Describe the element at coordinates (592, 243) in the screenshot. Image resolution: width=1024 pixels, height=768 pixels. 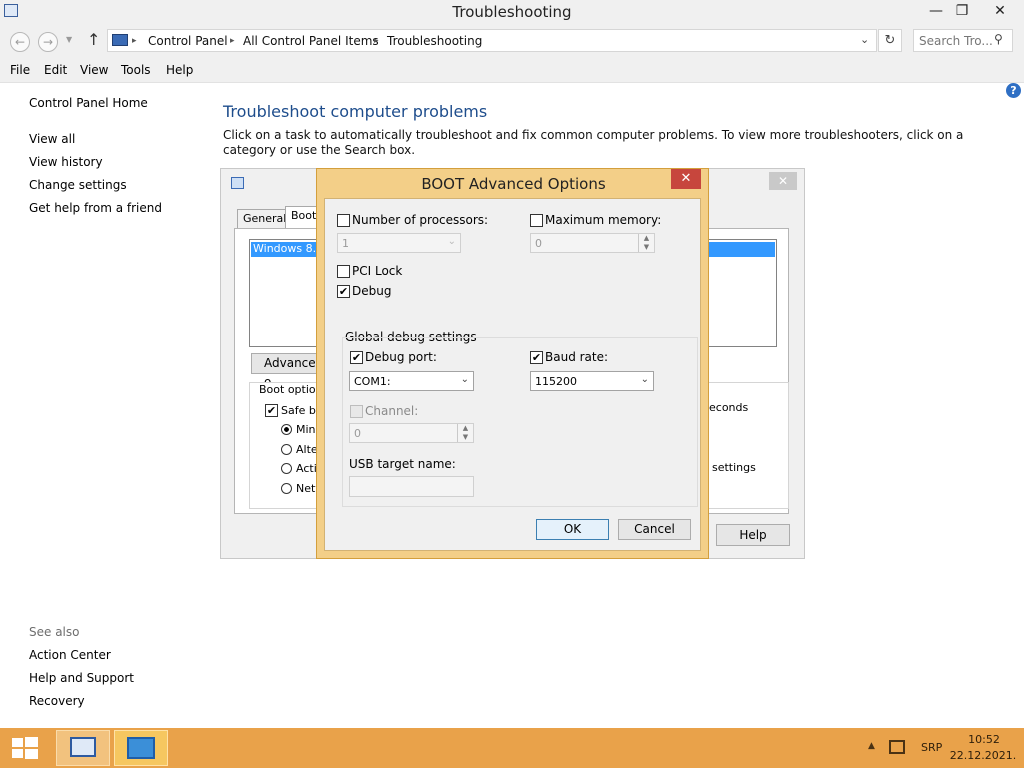
I see `max-memory-input: 0 ▲ ▼` at that location.